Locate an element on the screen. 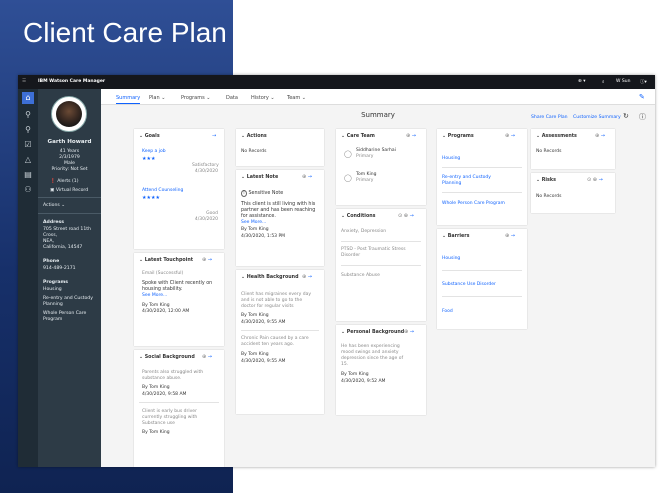 The width and height of the screenshot is (659, 493). top-bar: ☰ IBM Watson Care Manager ⊕ ▾ ⌕ W Sun ⓘ▾ is located at coordinates (336, 82).